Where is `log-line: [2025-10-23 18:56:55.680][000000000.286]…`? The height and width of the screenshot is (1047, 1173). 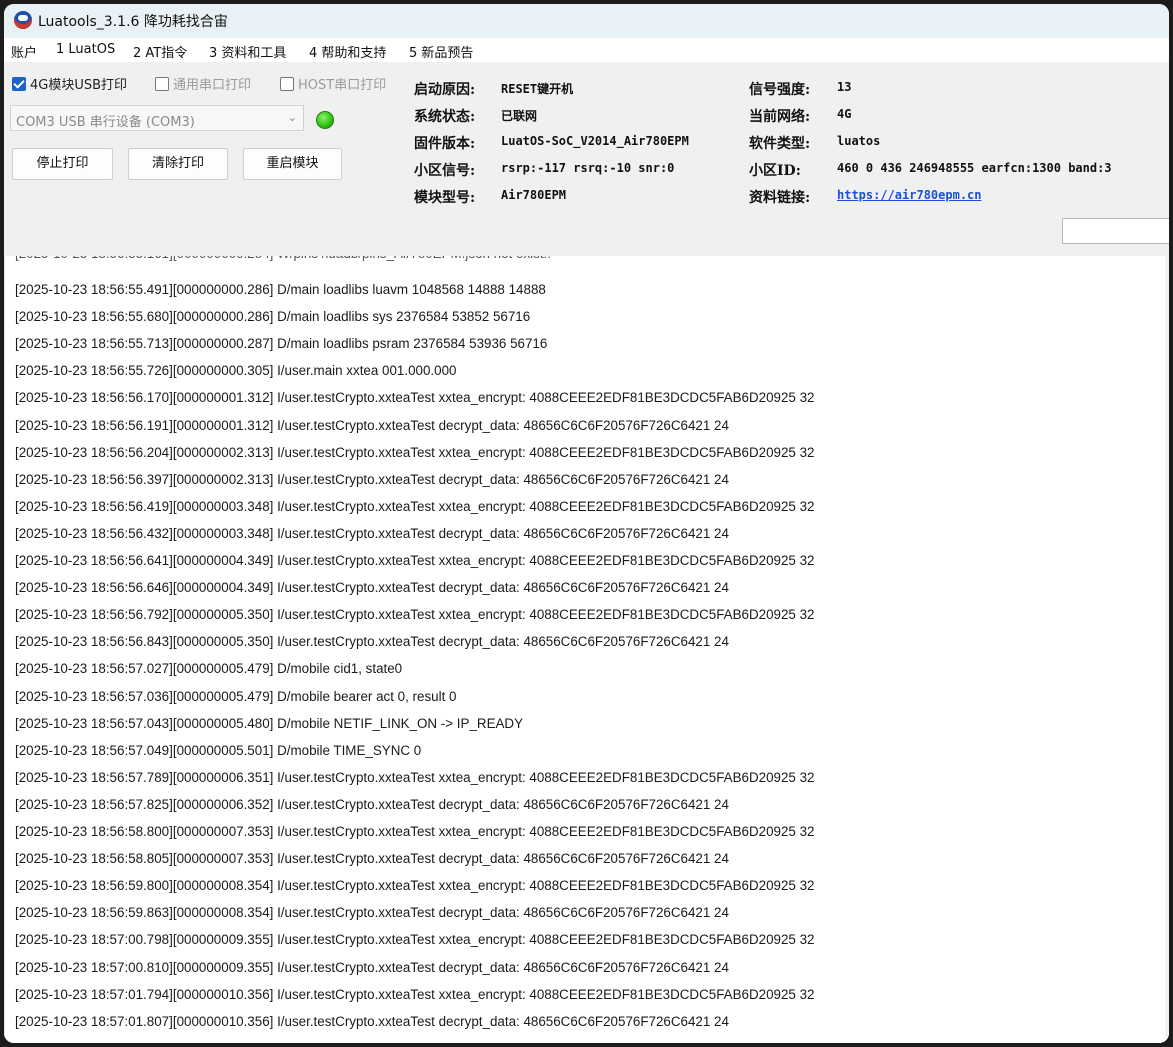 log-line: [2025-10-23 18:56:55.680][000000000.286]… is located at coordinates (273, 317).